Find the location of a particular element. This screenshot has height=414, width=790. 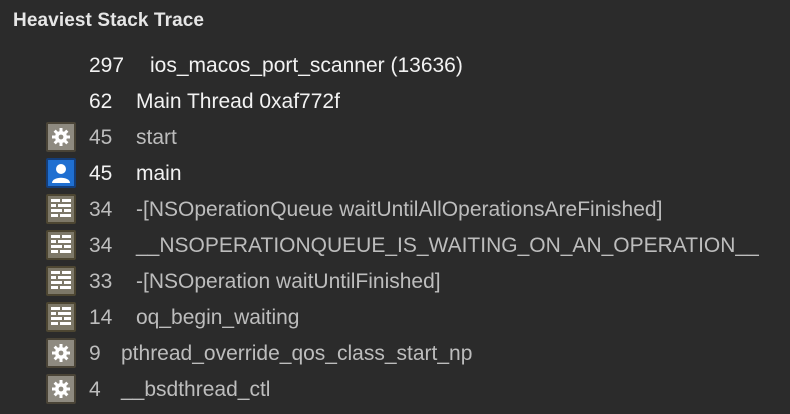

stack-row-wait-until-finished: 33 -[NSOperation waitUntilFinished] is located at coordinates (395, 282).